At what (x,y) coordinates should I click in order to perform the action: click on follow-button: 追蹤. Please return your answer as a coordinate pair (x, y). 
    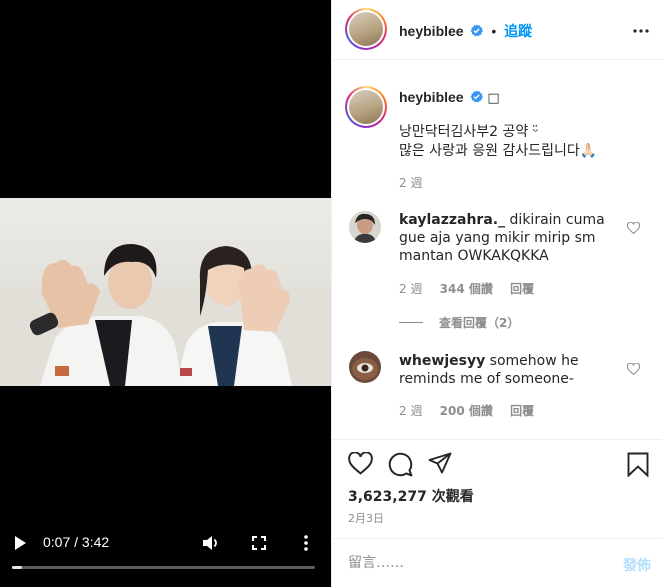
    Looking at the image, I should click on (518, 31).